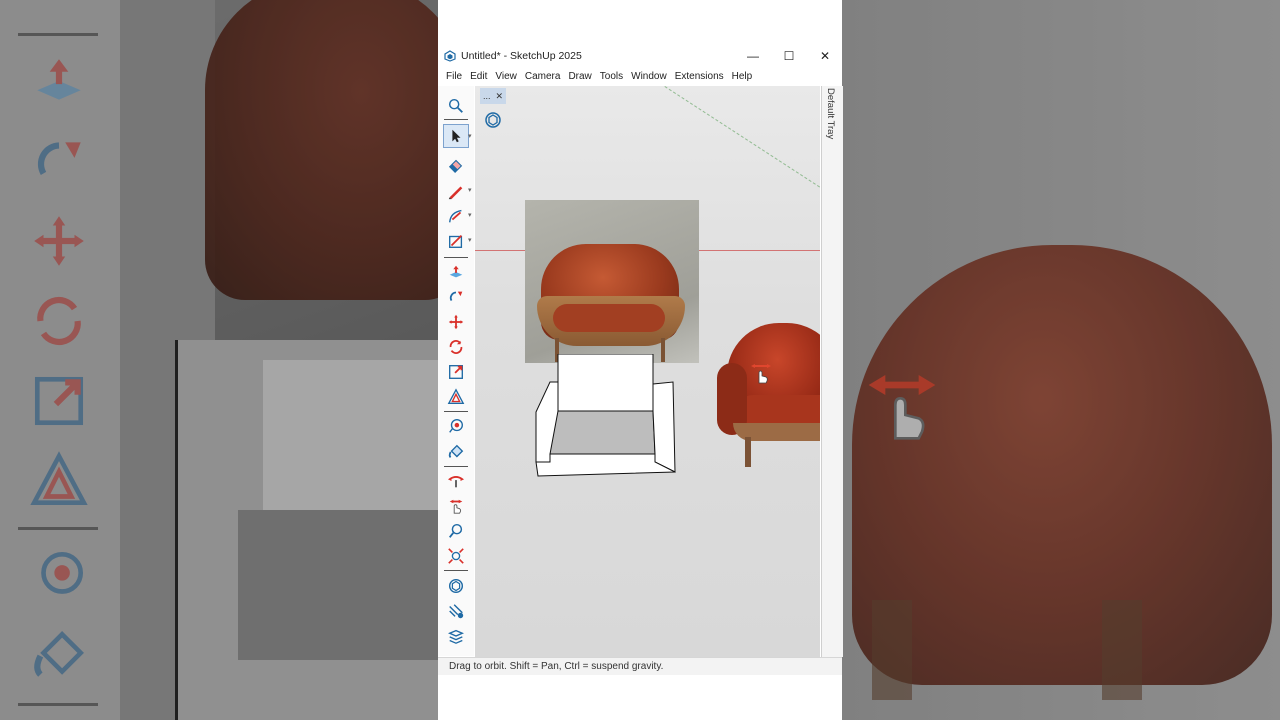  I want to click on rectangle-icon, so click(456, 241).